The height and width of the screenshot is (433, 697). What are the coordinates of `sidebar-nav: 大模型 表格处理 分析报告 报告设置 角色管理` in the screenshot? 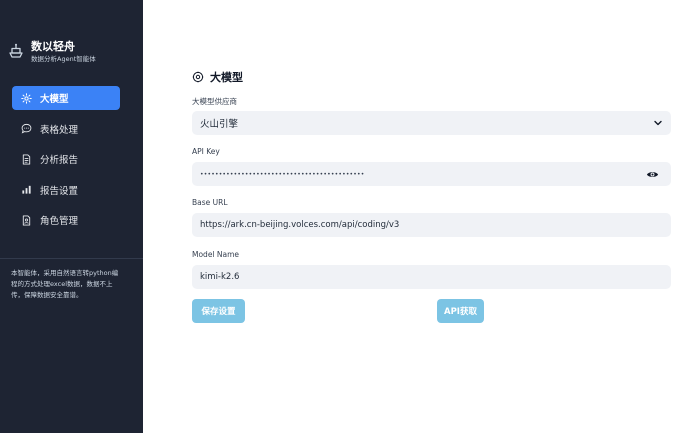 It's located at (66, 162).